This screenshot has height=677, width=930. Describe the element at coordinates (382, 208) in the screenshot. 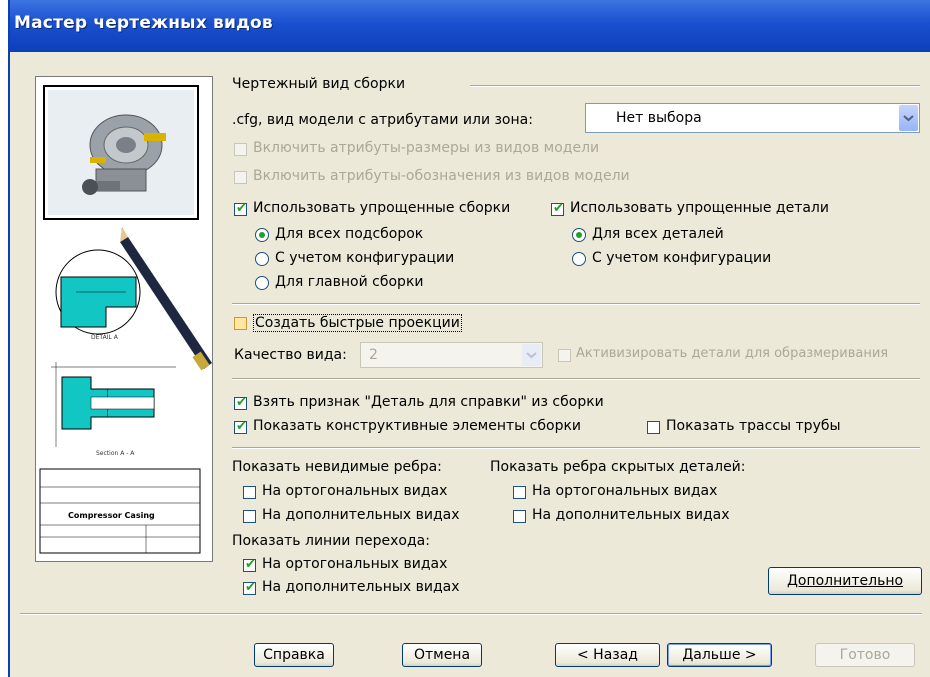

I see `use-simplified-assemblies-label: Использовать упрощенные сборки` at that location.